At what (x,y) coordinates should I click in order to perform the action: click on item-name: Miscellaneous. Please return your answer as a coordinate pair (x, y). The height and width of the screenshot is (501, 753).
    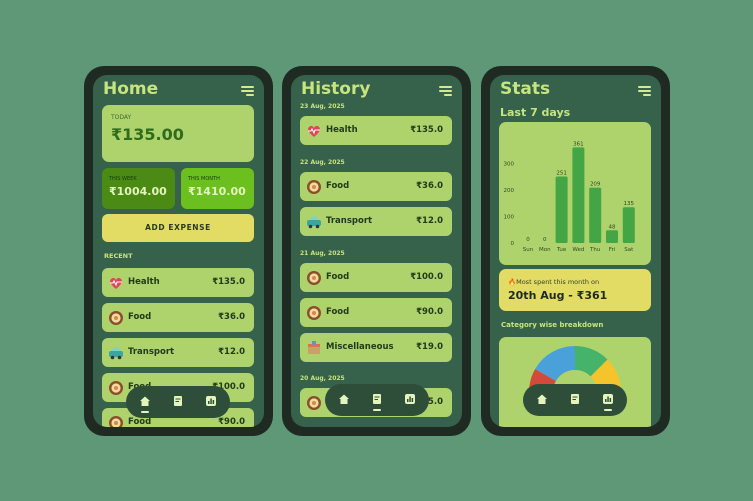
    Looking at the image, I should click on (360, 347).